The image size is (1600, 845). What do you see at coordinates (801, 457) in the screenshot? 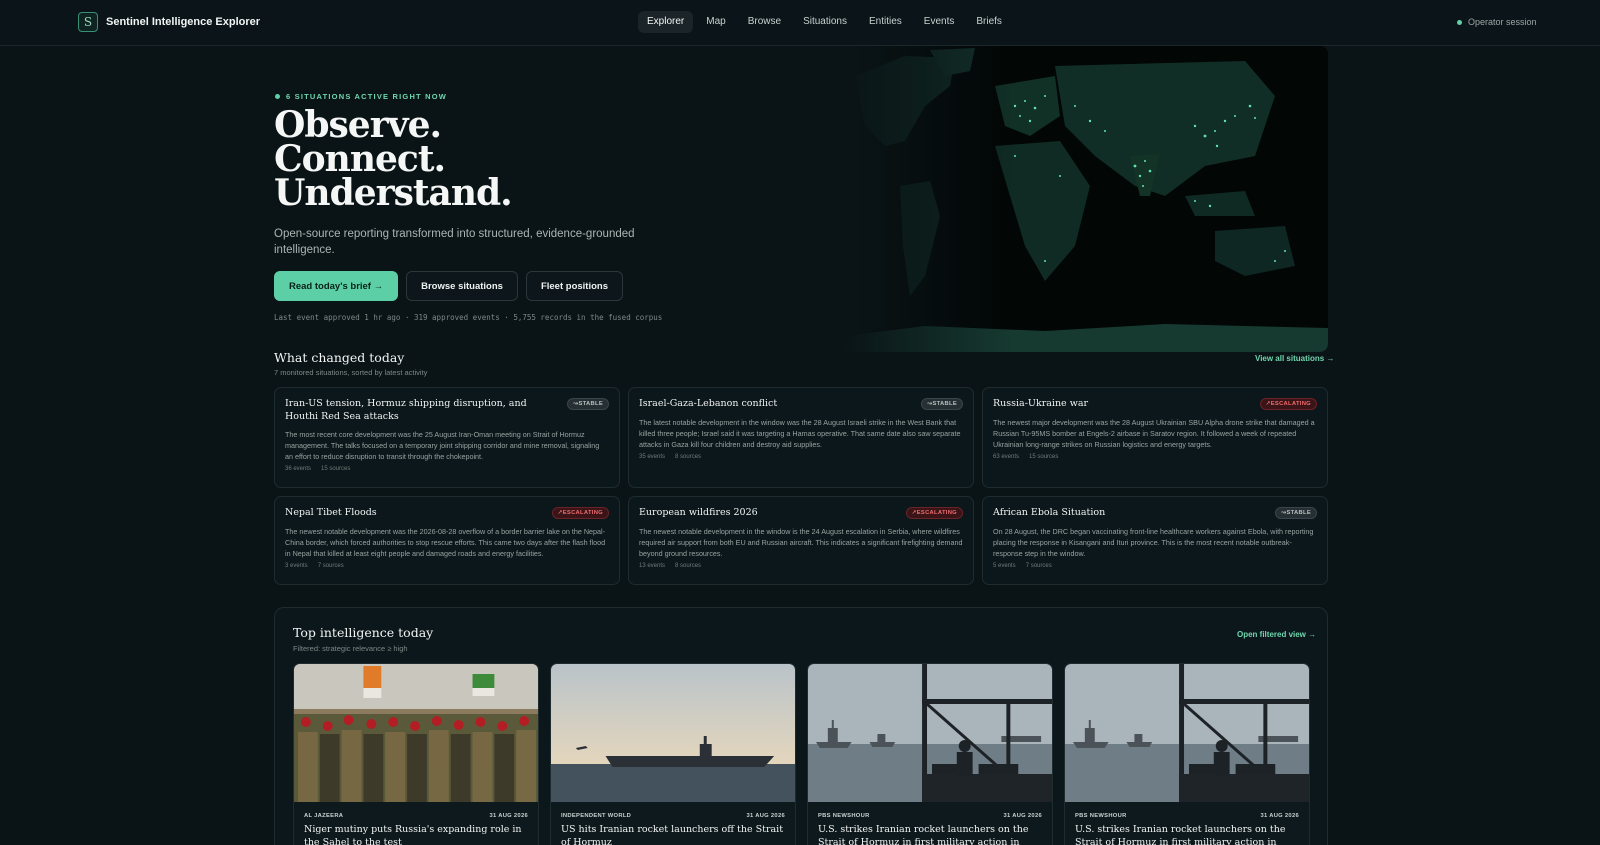
I see `situation-stats: 35 events 8 sources` at bounding box center [801, 457].